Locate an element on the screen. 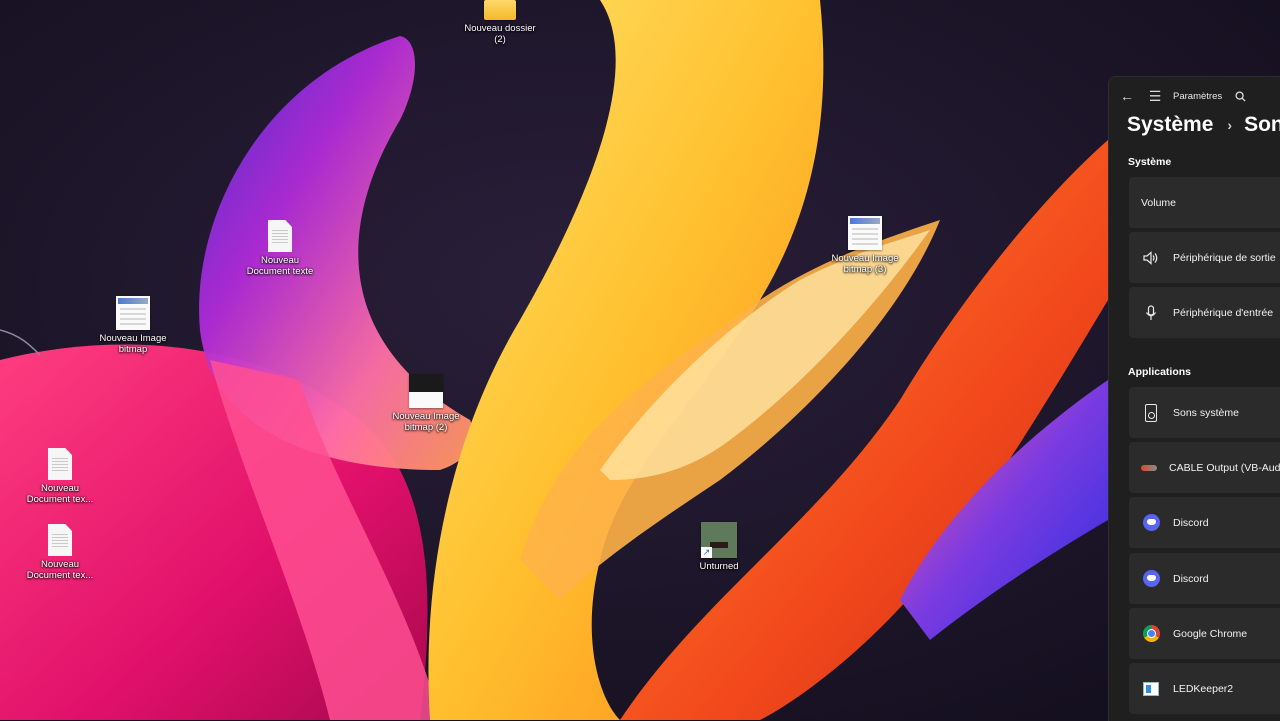  settings-row-discord-2: Discord is located at coordinates (1204, 578).